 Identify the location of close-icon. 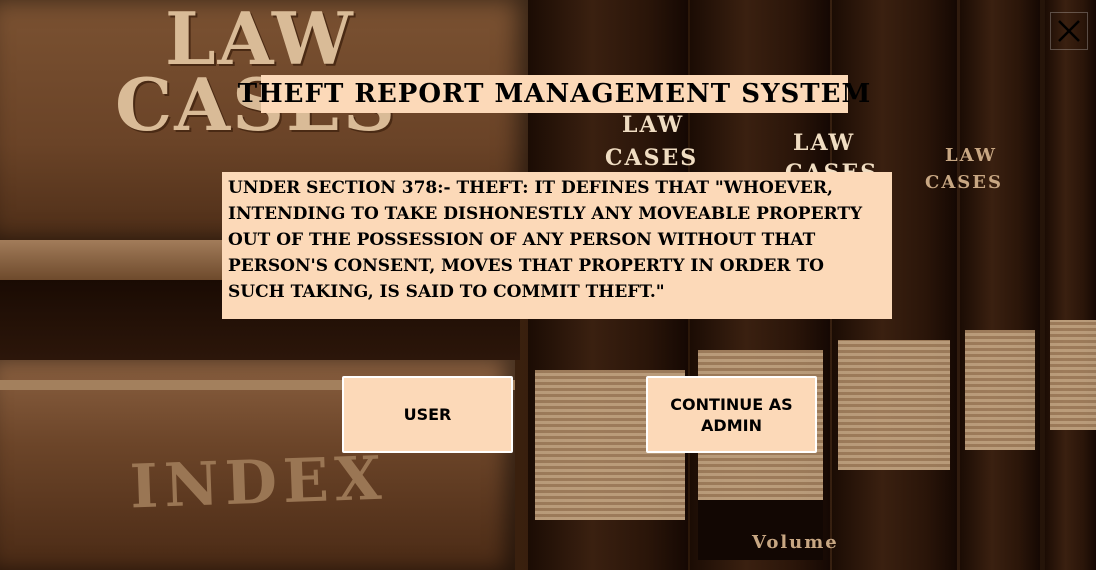
(1069, 31).